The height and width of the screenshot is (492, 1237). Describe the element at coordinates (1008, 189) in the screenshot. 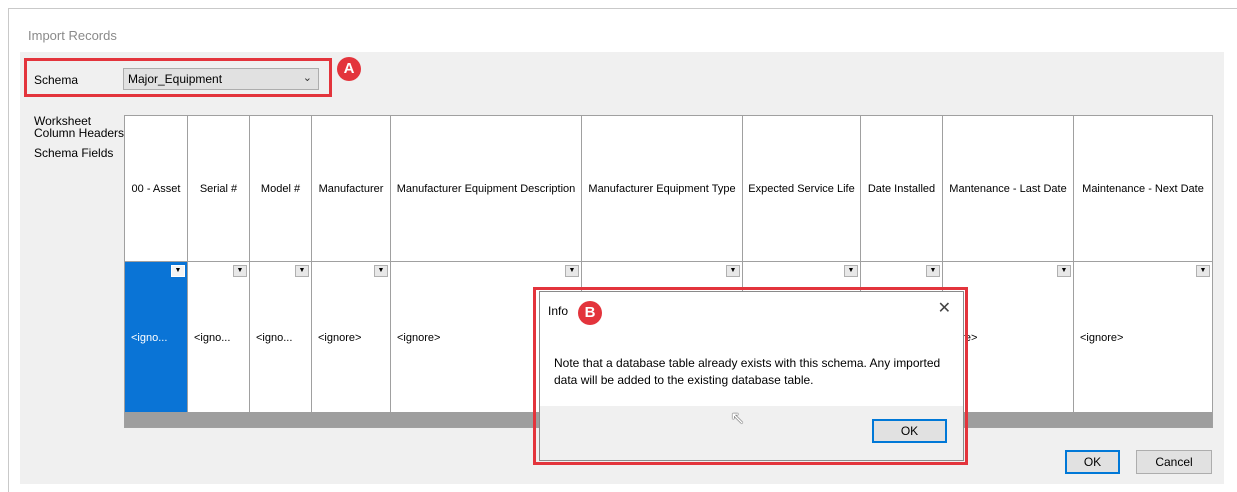

I see `column-header: Mantenance - Last Date` at that location.